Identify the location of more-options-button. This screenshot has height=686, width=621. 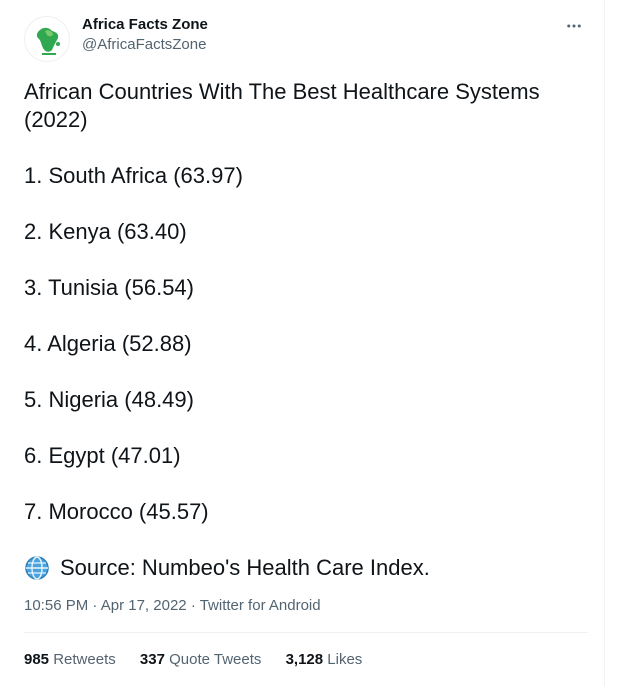
(574, 26).